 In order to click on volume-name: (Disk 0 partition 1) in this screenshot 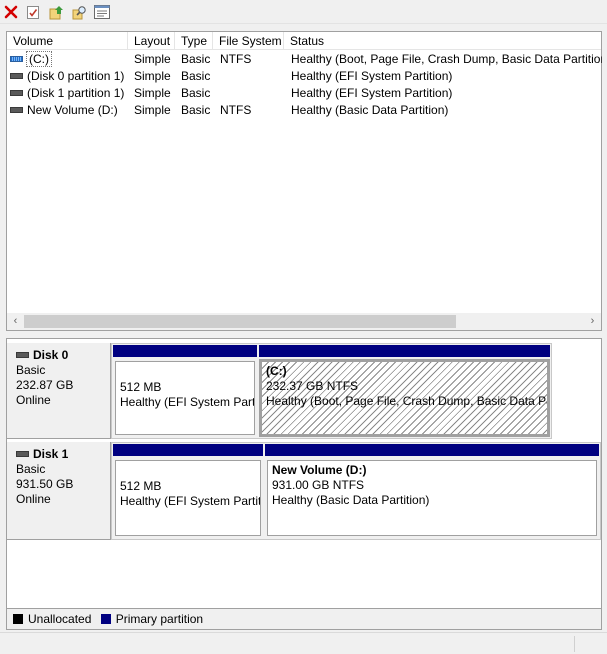, I will do `click(76, 76)`.